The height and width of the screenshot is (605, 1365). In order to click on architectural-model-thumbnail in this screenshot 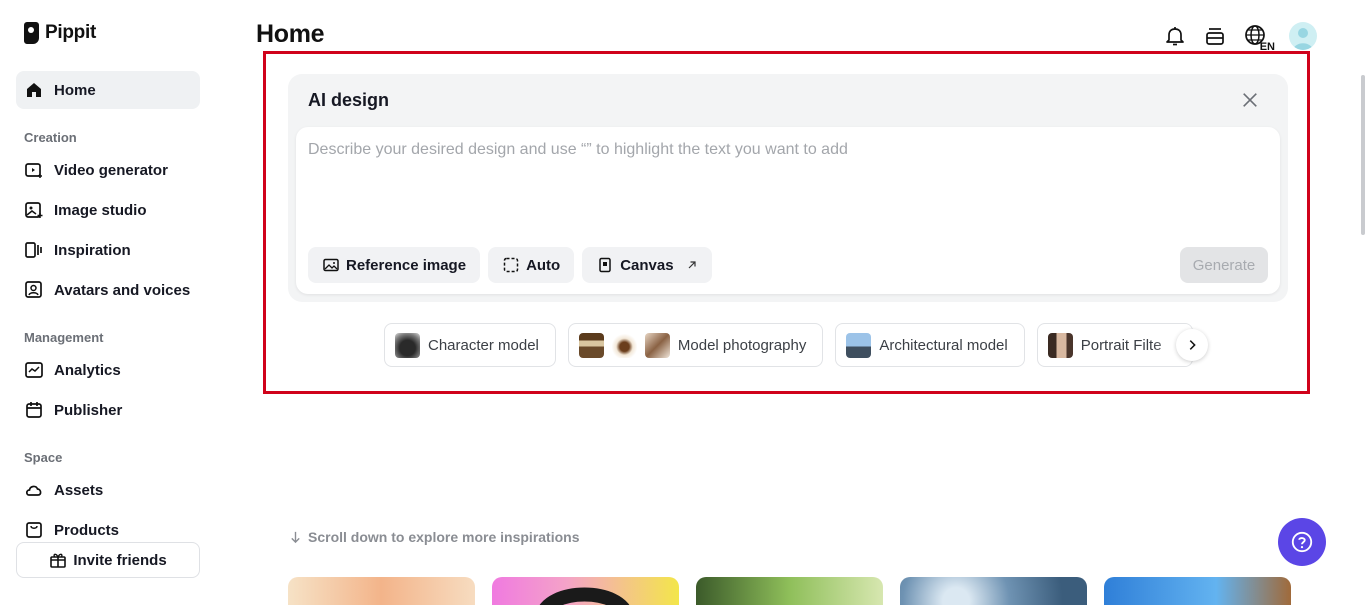, I will do `click(859, 345)`.